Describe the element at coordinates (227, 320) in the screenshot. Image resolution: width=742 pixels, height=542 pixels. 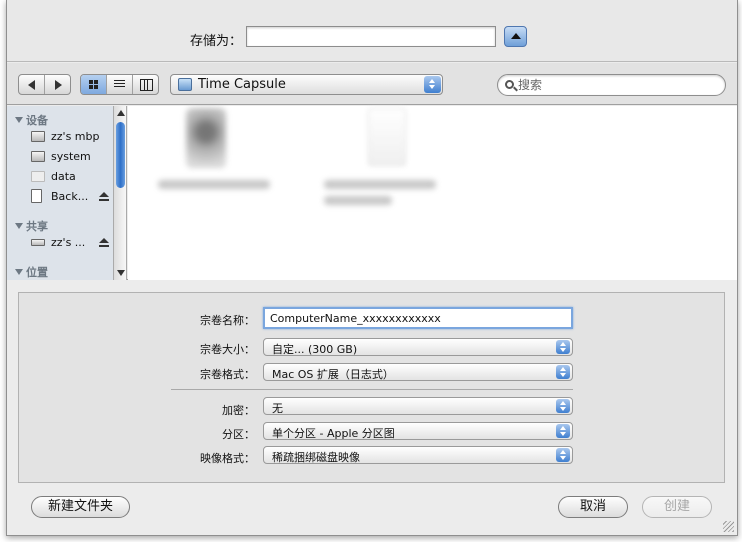
I see `volume-name-label: 宗卷名称：` at that location.